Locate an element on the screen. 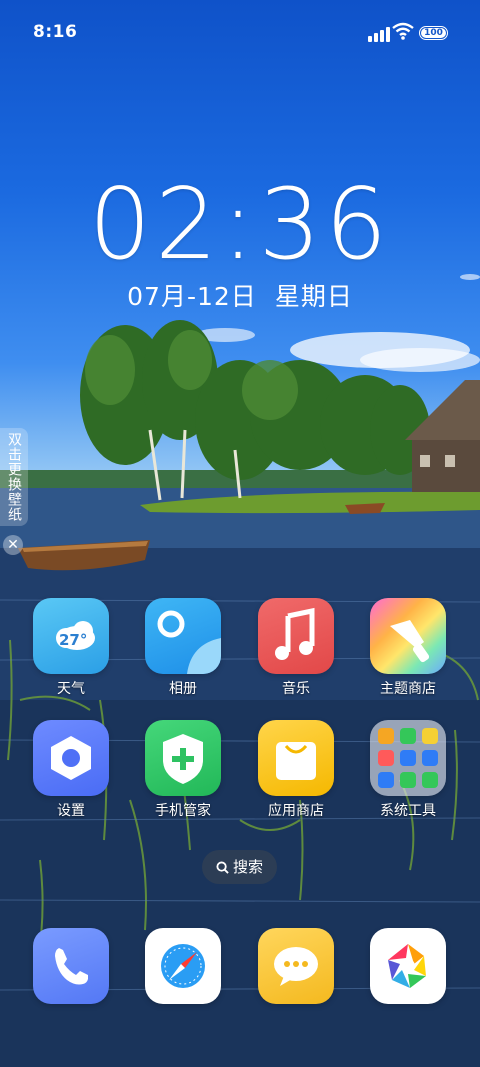  dock-browser is located at coordinates (183, 966).